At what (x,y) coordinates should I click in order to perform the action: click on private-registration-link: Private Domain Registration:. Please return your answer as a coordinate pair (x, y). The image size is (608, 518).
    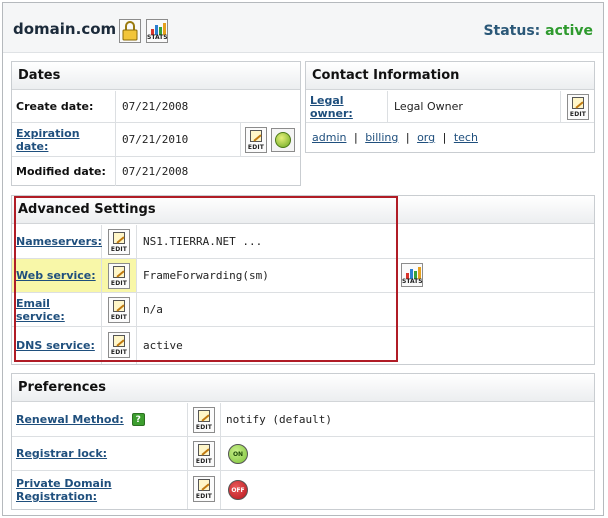
    Looking at the image, I should click on (101, 490).